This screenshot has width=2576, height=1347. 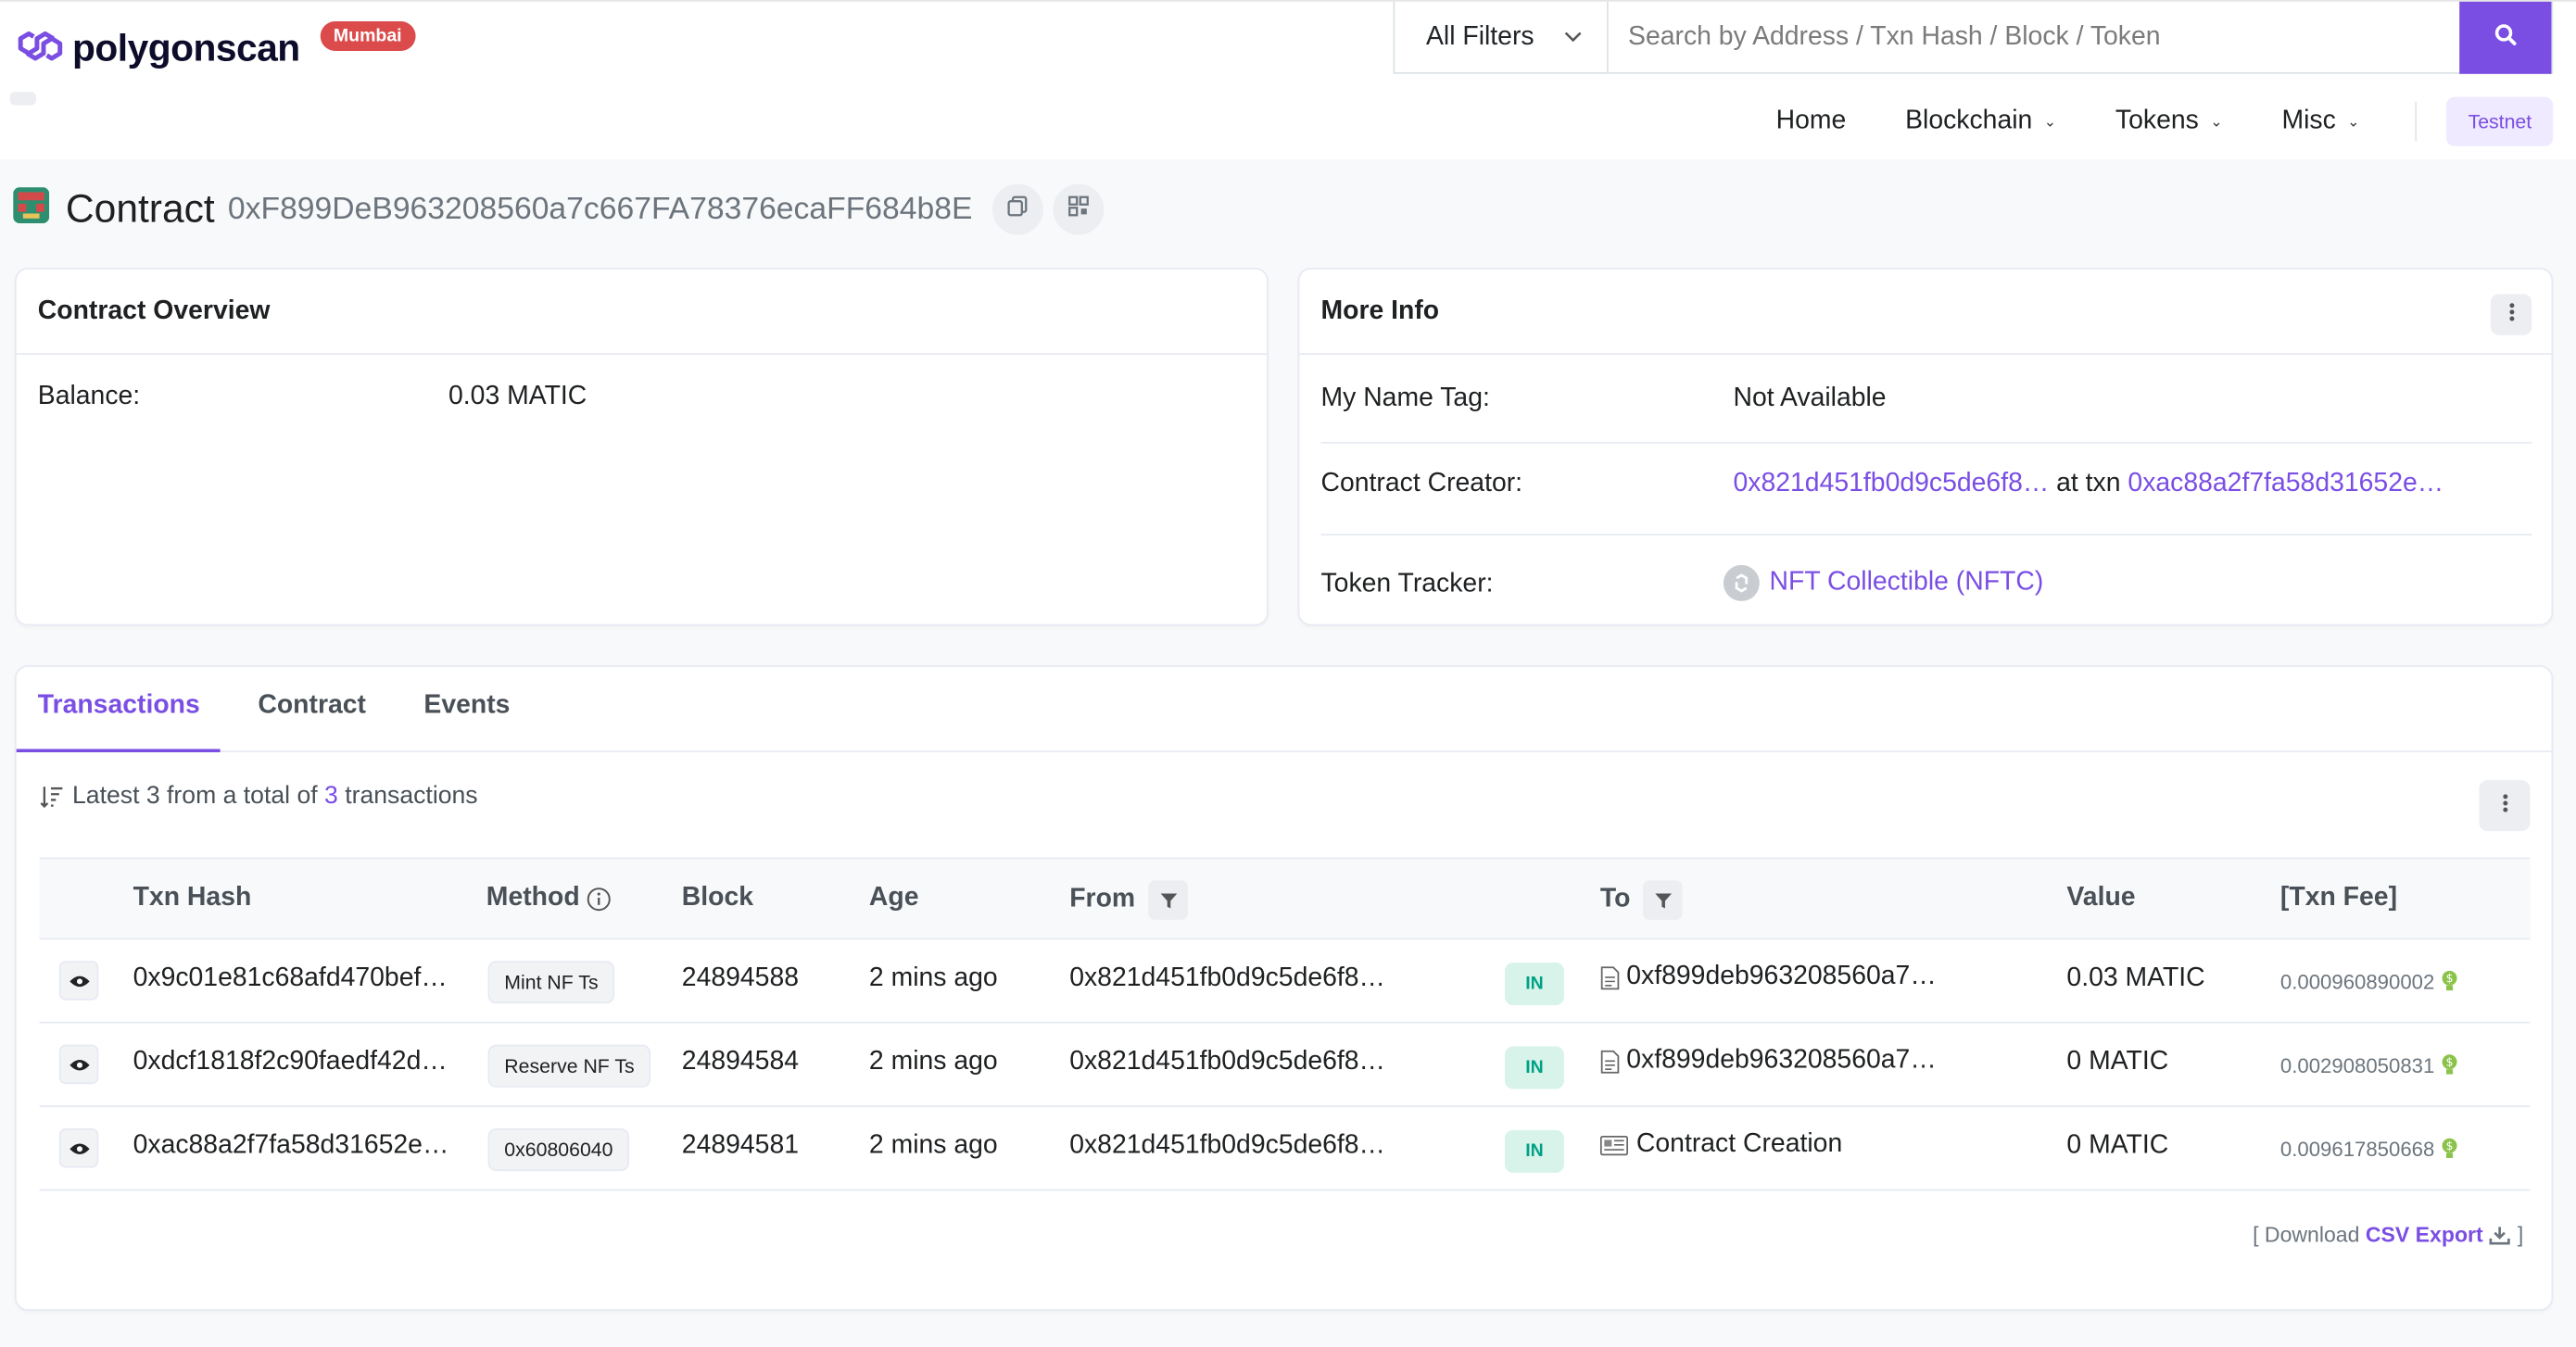 I want to click on value: 0 MATIC, so click(x=2117, y=1062).